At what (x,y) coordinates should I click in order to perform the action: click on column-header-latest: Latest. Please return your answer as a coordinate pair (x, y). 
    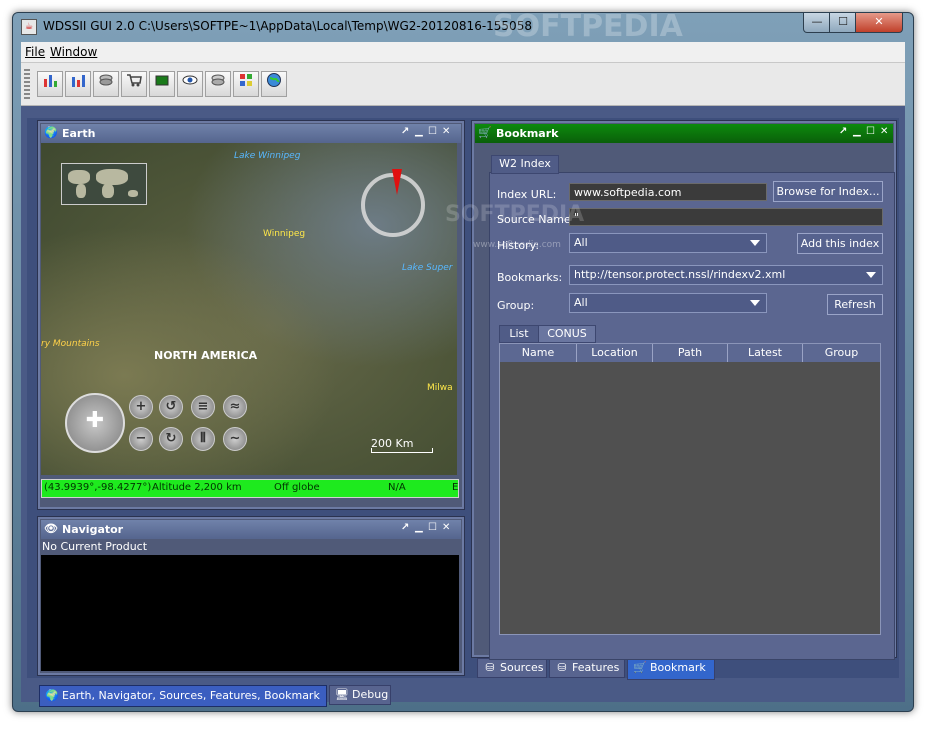
    Looking at the image, I should click on (765, 353).